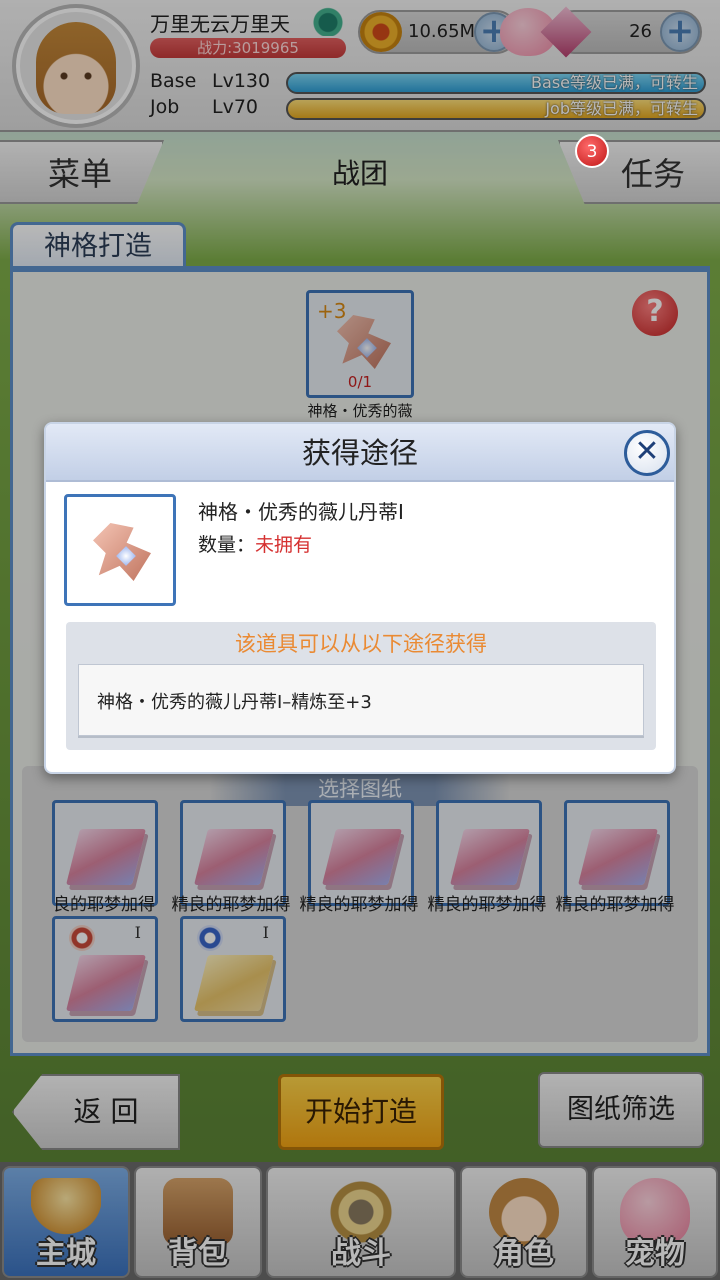 This screenshot has height=1280, width=720. Describe the element at coordinates (361, 644) in the screenshot. I see `source-heading: 该道具可以从以下途径获得` at that location.